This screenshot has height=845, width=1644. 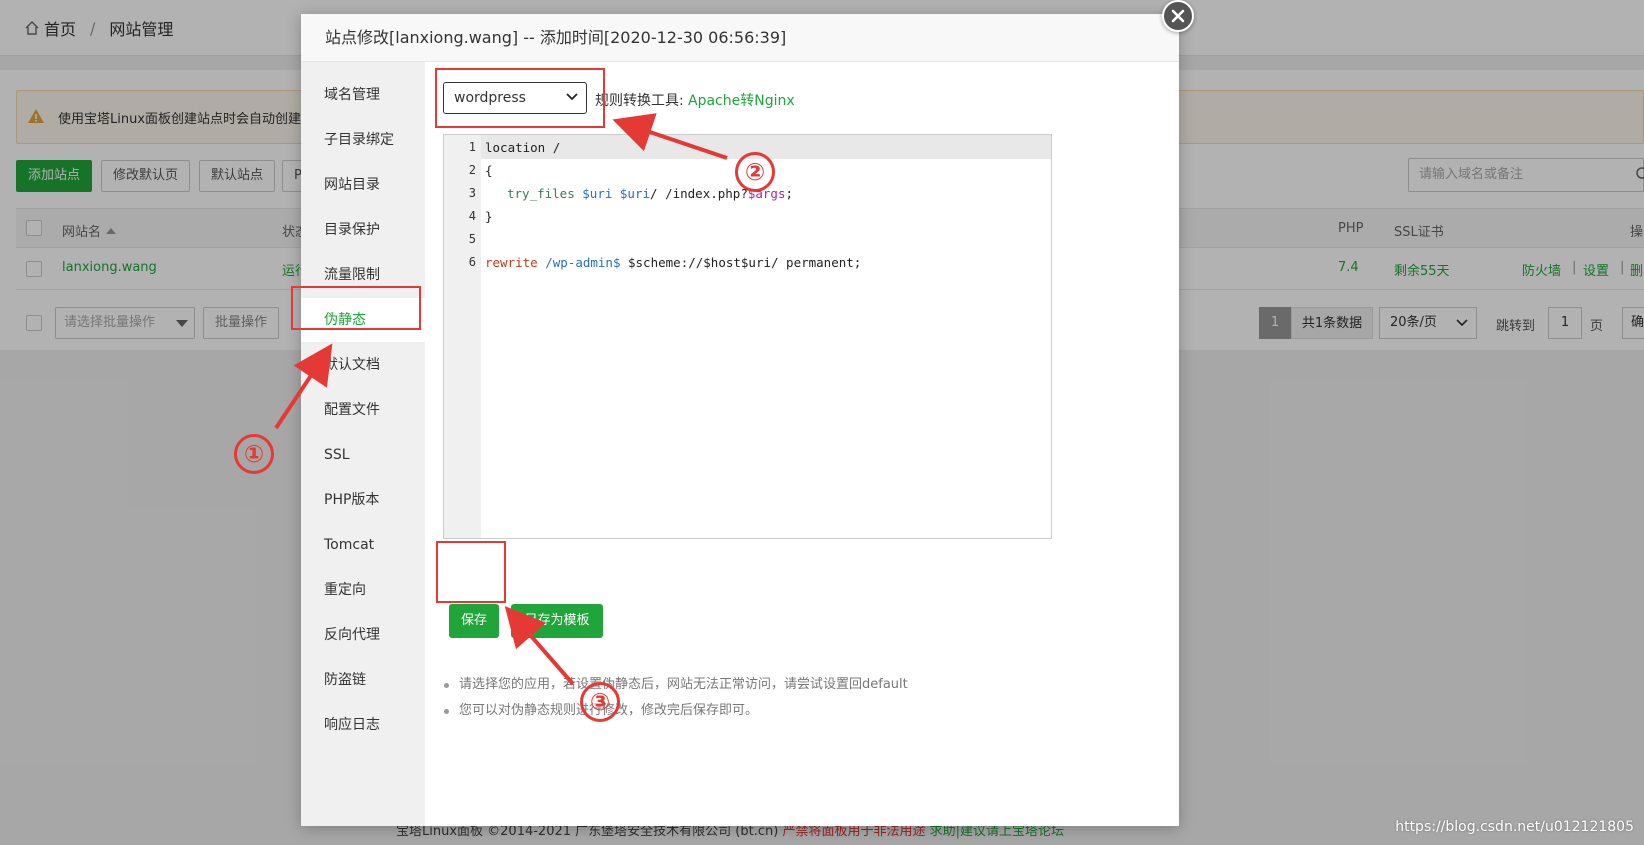 What do you see at coordinates (755, 172) in the screenshot?
I see `step-badge-2: ②` at bounding box center [755, 172].